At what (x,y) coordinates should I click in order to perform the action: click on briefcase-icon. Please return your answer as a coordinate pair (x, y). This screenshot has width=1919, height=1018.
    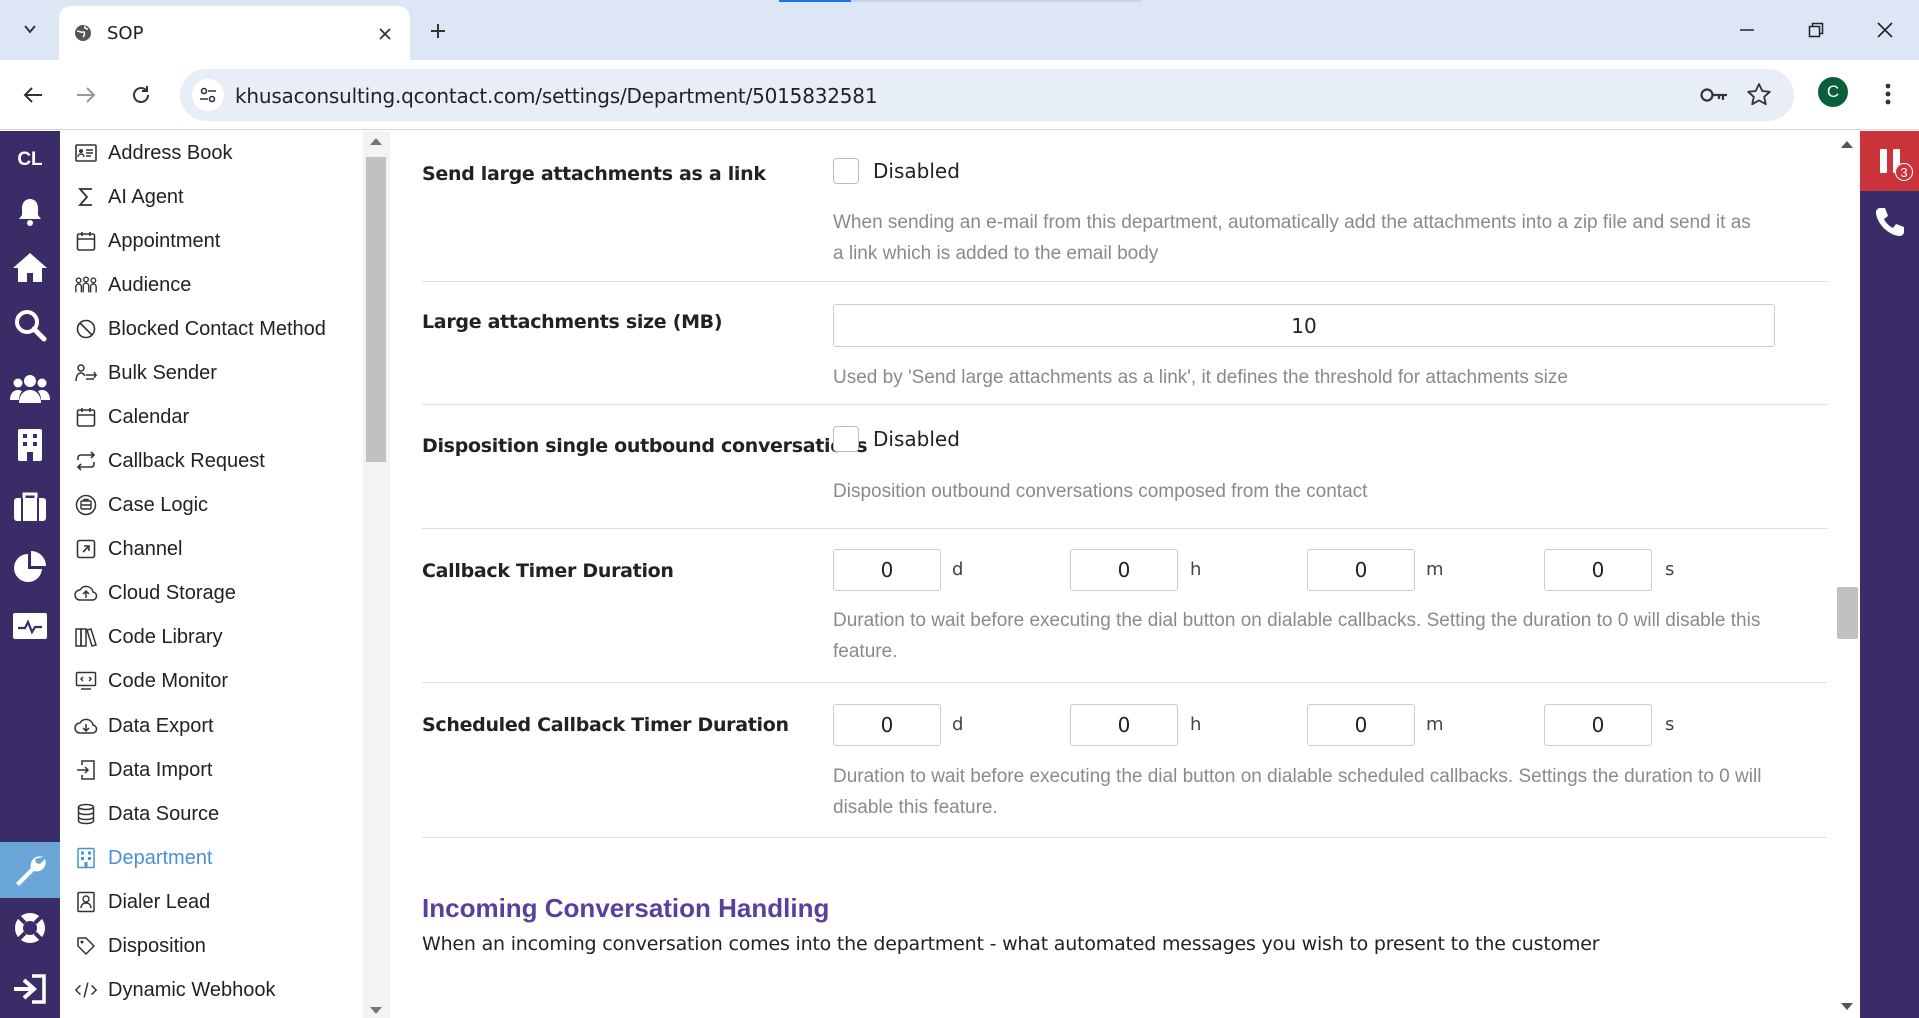
    Looking at the image, I should click on (30, 506).